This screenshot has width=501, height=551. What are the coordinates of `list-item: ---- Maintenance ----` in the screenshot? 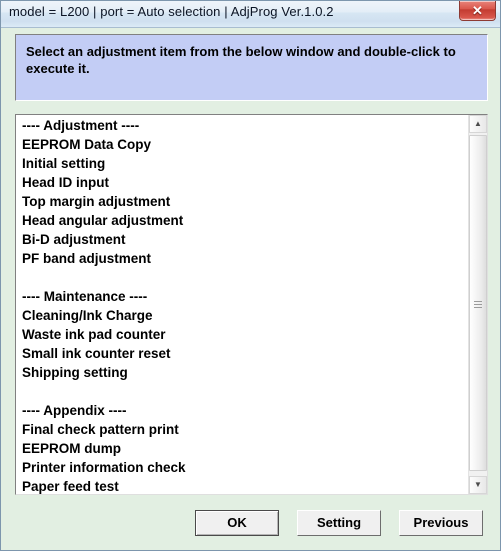 It's located at (245, 296).